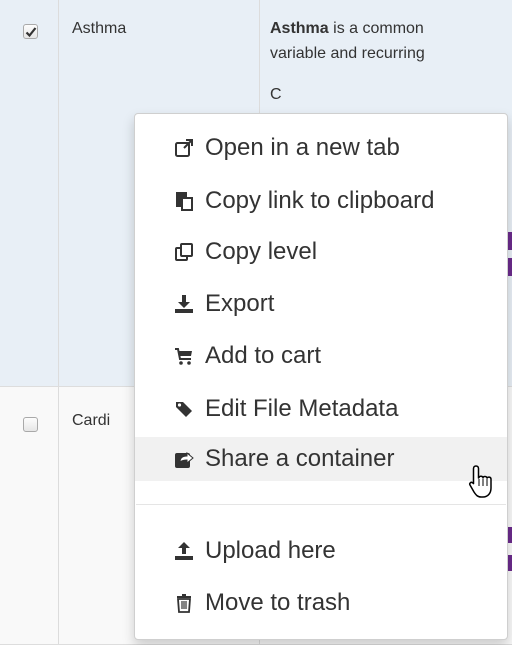 This screenshot has height=645, width=512. Describe the element at coordinates (184, 409) in the screenshot. I see `tag-icon` at that location.